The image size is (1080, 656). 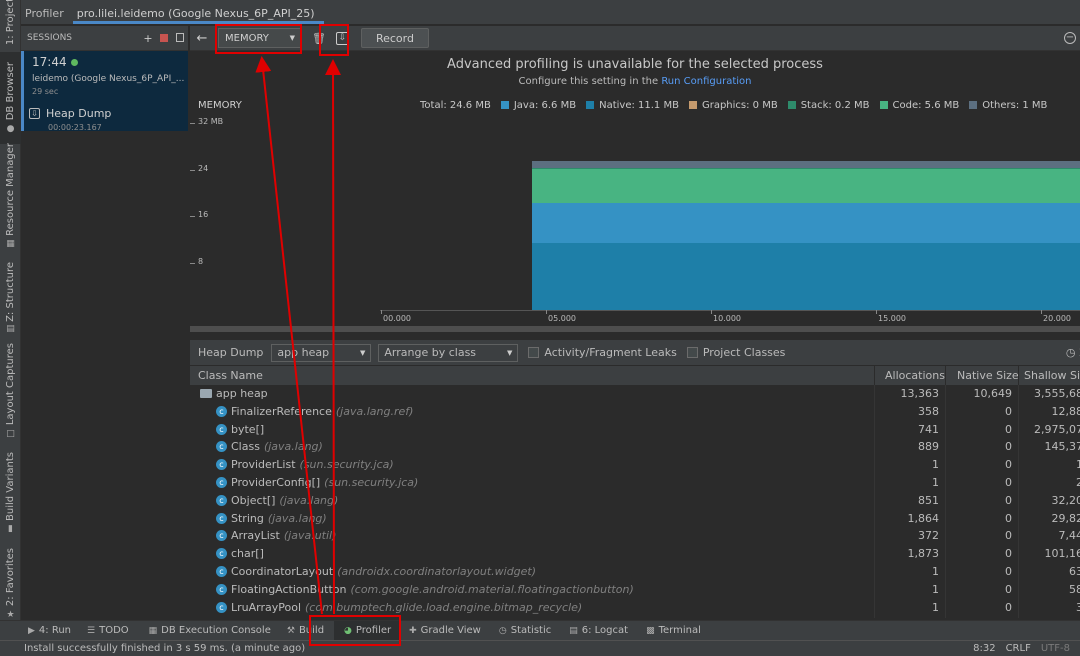 What do you see at coordinates (805, 276) in the screenshot?
I see `memory-band-native` at bounding box center [805, 276].